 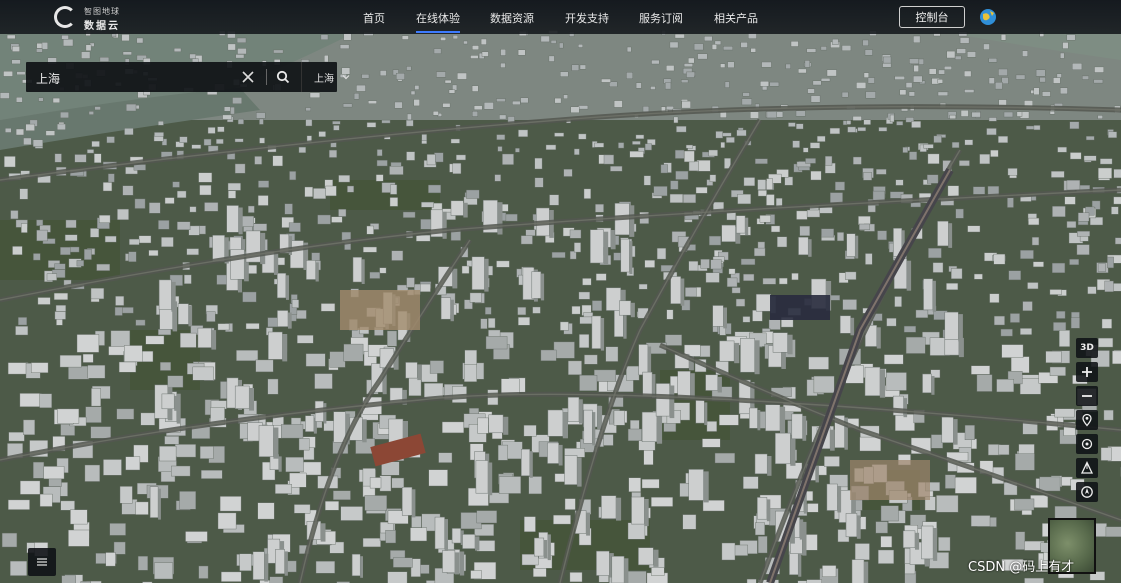 I want to click on crosshair-icon, so click(x=1087, y=444).